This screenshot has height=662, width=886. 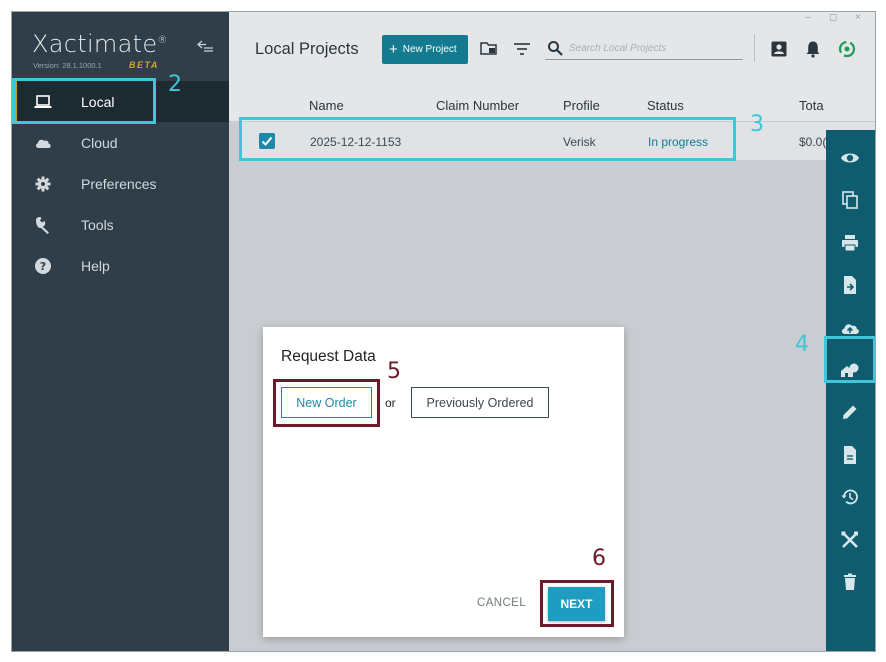 I want to click on sidebar-nav: Local Cloud Preferences Tools ? Help, so click(x=120, y=183).